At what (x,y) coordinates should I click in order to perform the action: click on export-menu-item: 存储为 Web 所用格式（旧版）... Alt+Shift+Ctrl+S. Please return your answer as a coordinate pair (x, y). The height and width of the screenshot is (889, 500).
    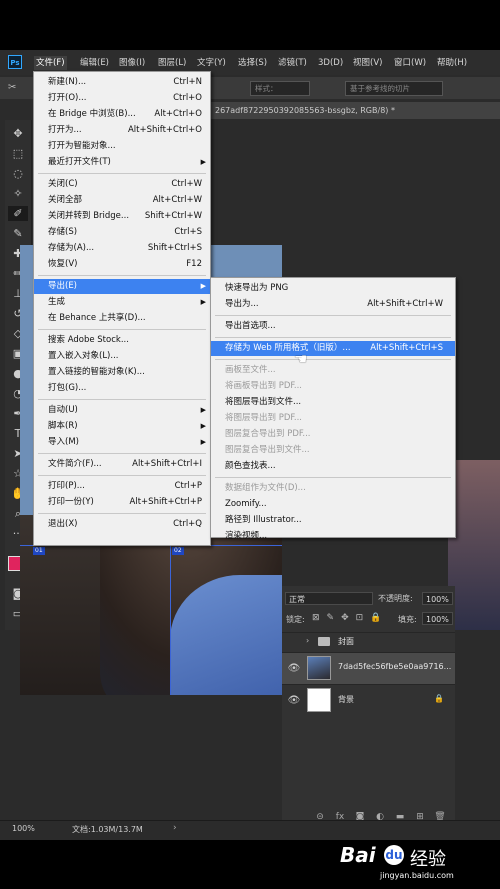
    Looking at the image, I should click on (333, 348).